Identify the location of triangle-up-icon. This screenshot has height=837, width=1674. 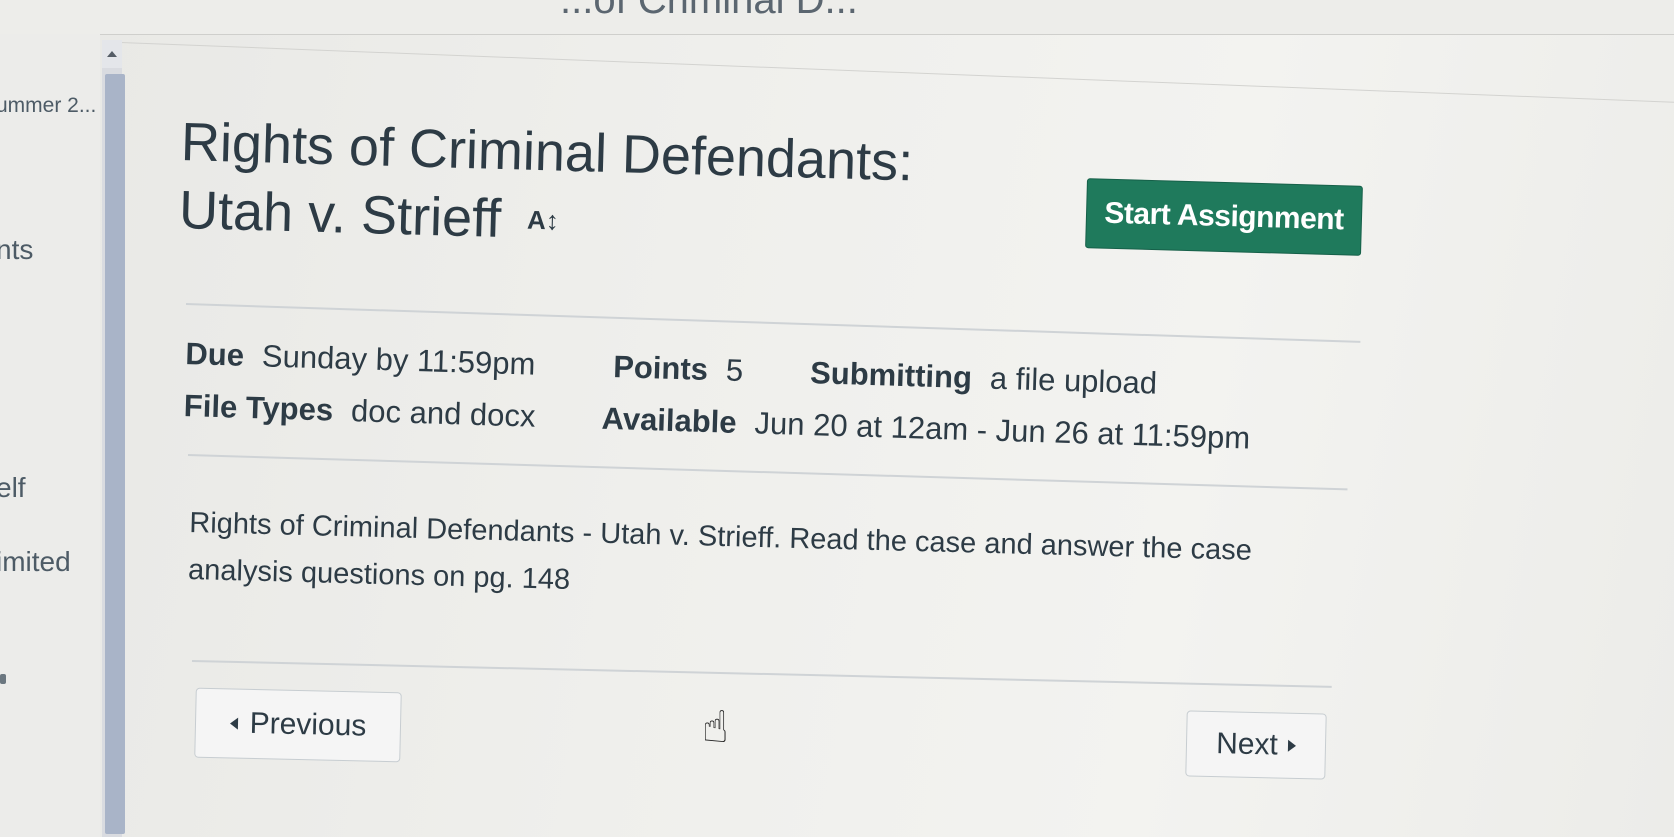
(112, 54).